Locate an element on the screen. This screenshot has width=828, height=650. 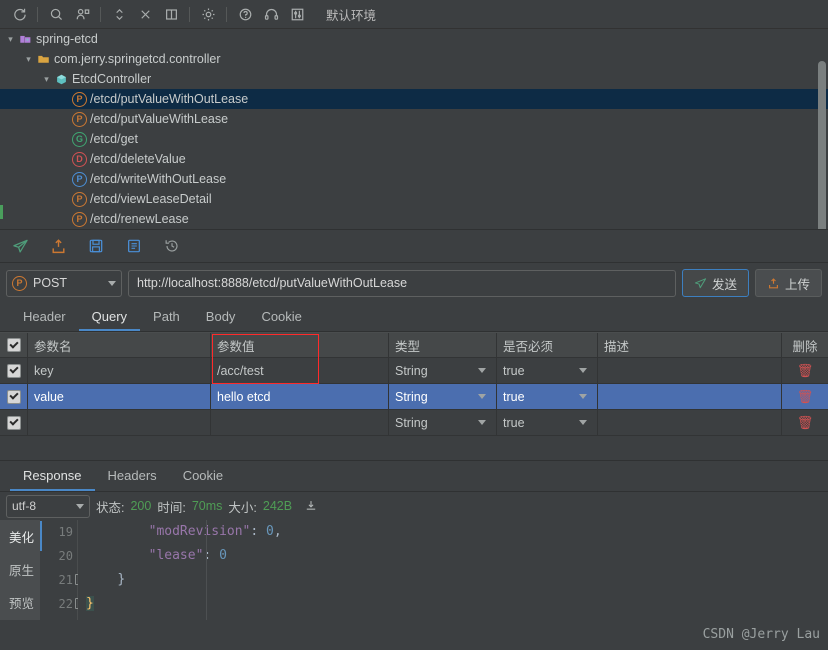
tree-node: ▾ EtcdController is located at coordinates (414, 79).